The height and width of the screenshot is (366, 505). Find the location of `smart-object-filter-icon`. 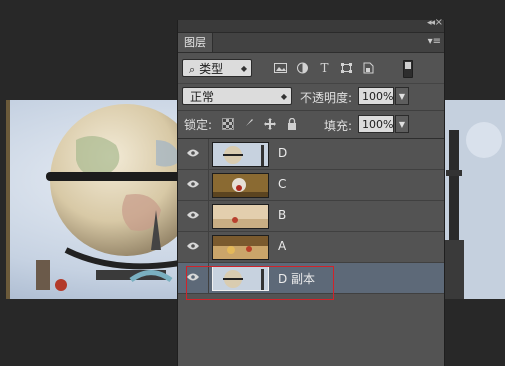

smart-object-filter-icon is located at coordinates (368, 68).